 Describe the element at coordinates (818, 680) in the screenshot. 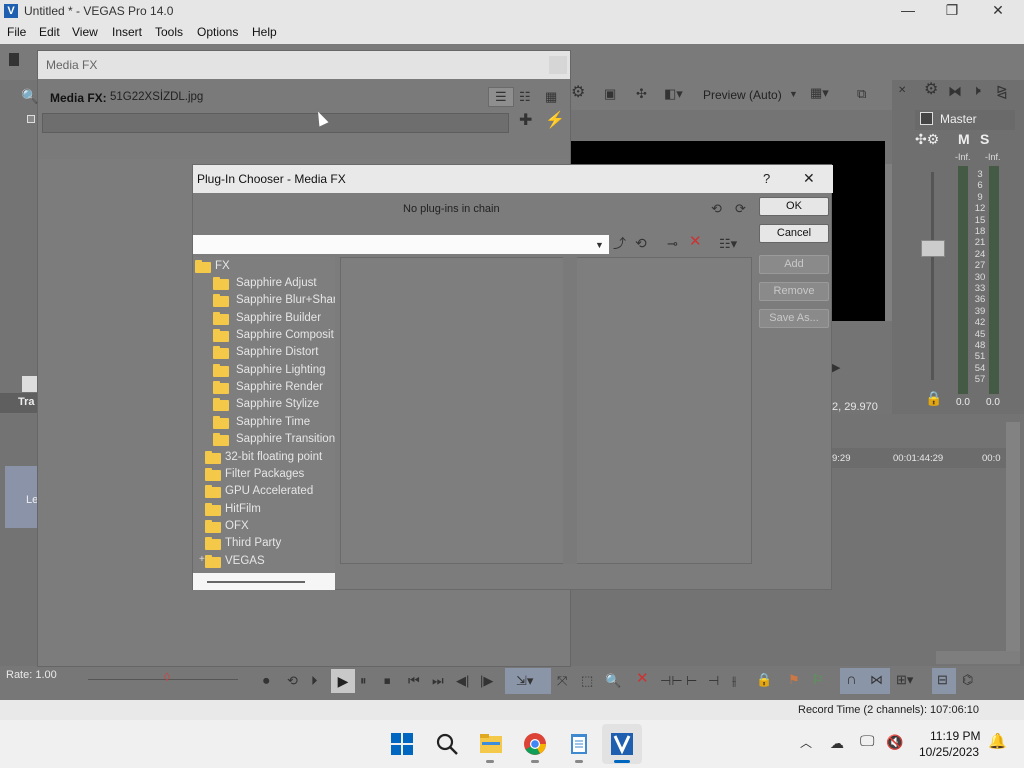

I see `region-icon: ⚐` at that location.